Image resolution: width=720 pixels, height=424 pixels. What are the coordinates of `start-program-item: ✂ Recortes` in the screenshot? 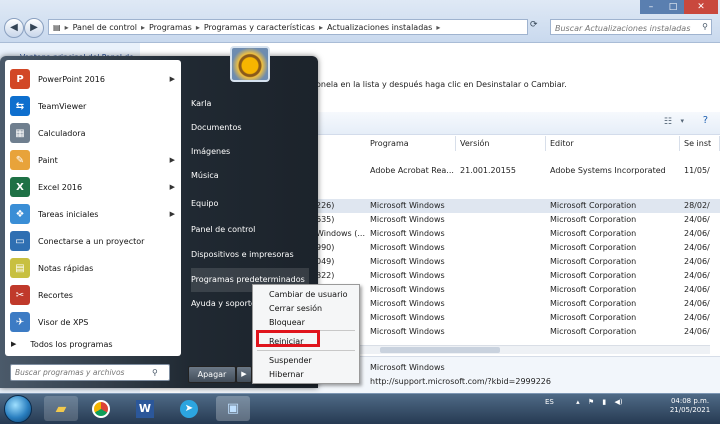 It's located at (93, 295).